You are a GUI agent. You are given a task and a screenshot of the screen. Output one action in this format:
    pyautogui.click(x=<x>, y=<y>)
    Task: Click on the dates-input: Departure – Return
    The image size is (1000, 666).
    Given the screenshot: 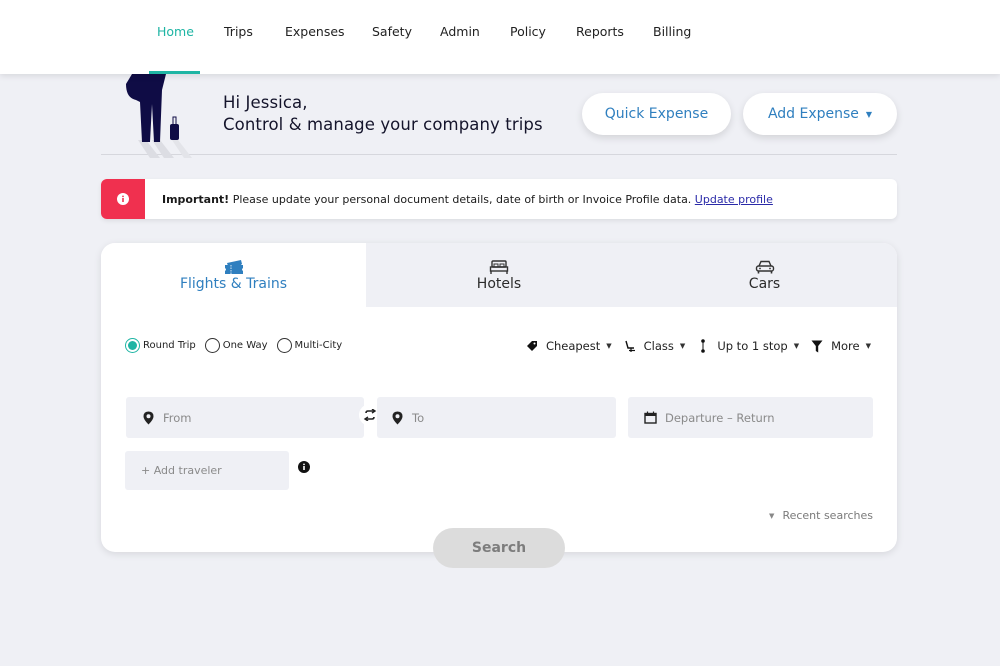 What is the action you would take?
    pyautogui.click(x=750, y=417)
    